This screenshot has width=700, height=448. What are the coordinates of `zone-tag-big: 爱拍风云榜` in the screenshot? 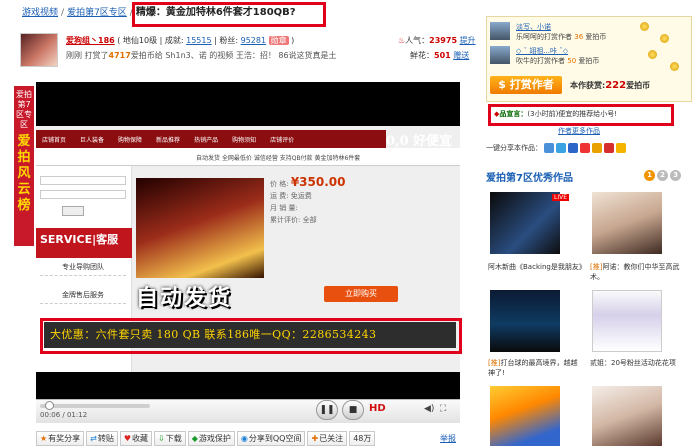 It's located at (24, 173).